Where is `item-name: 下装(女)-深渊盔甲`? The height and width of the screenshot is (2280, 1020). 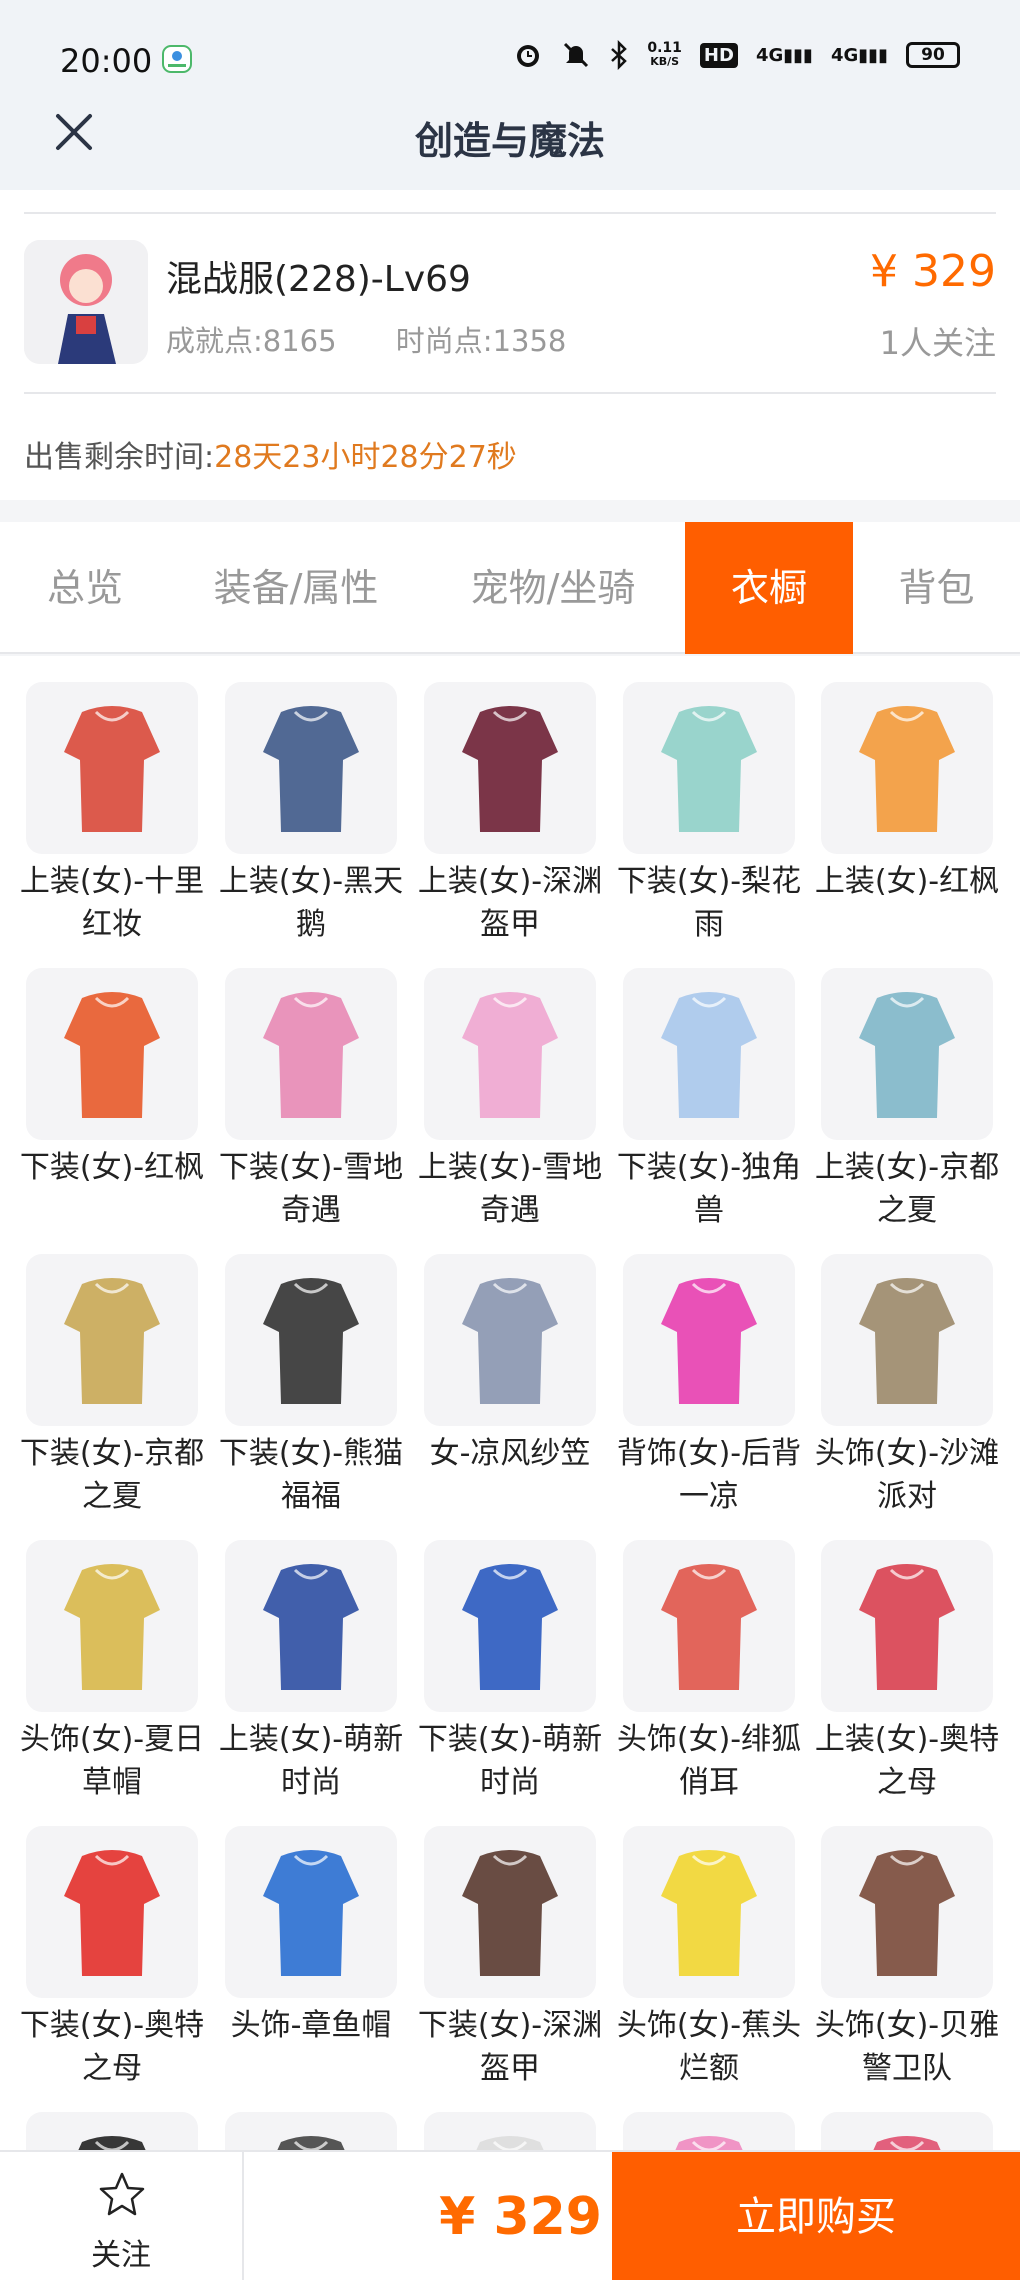
item-name: 下装(女)-深渊盔甲 is located at coordinates (510, 2047).